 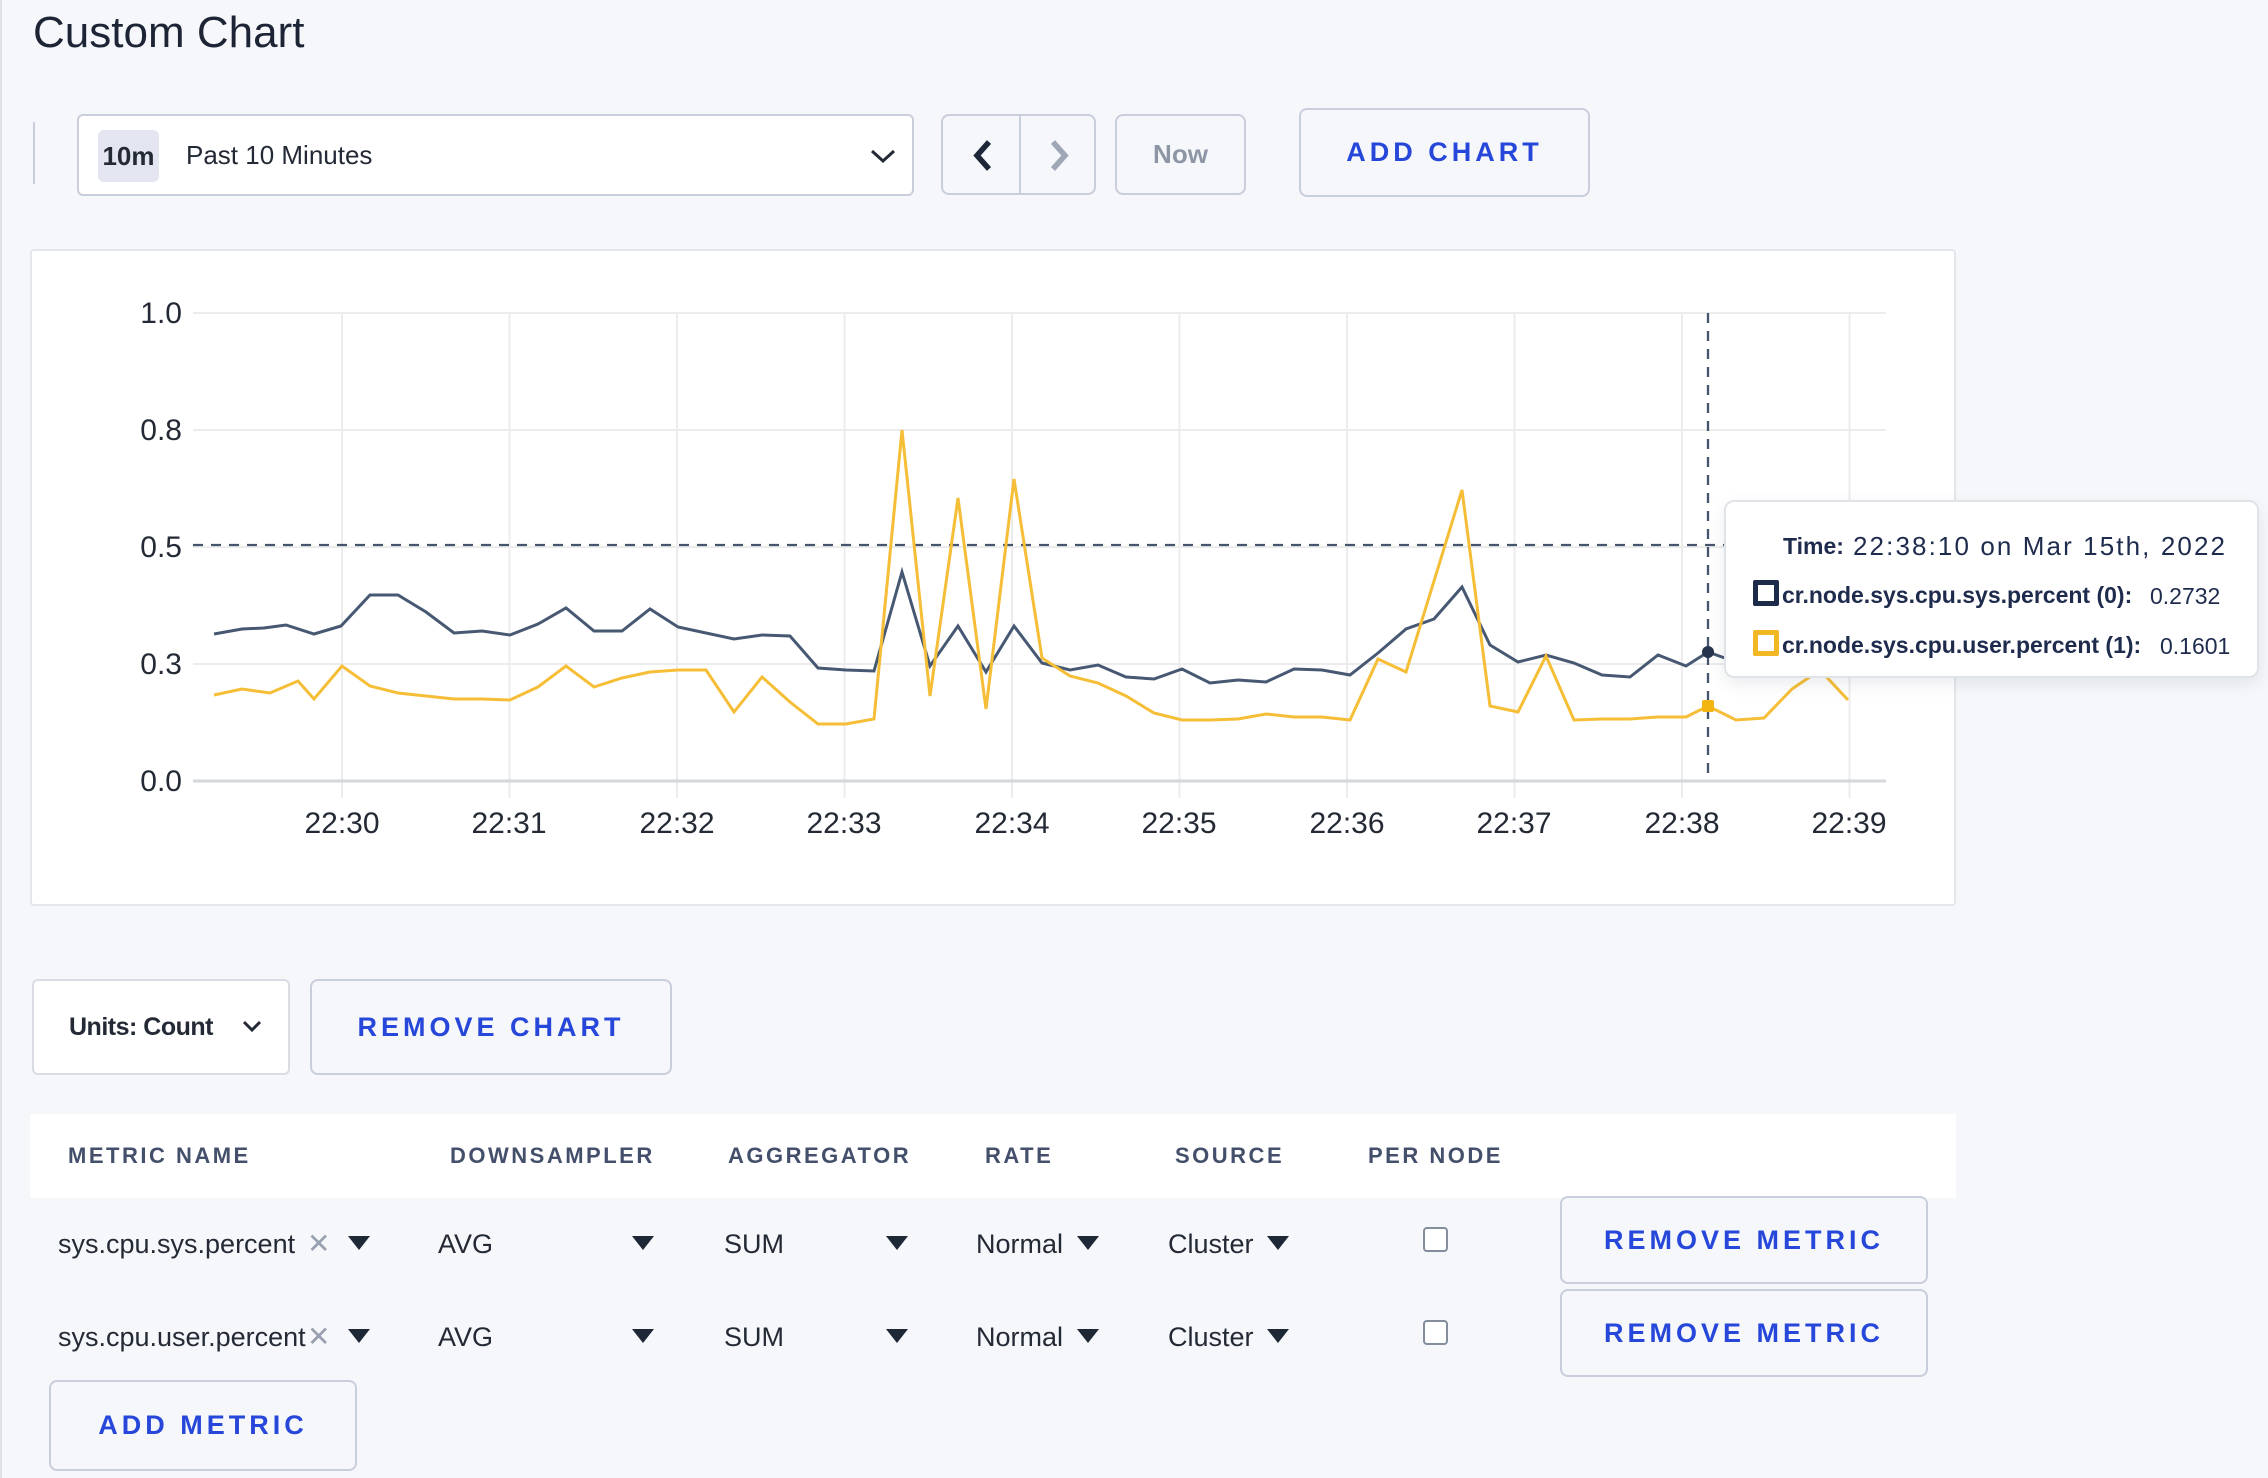 I want to click on svg-text: 0.5, so click(x=161, y=547).